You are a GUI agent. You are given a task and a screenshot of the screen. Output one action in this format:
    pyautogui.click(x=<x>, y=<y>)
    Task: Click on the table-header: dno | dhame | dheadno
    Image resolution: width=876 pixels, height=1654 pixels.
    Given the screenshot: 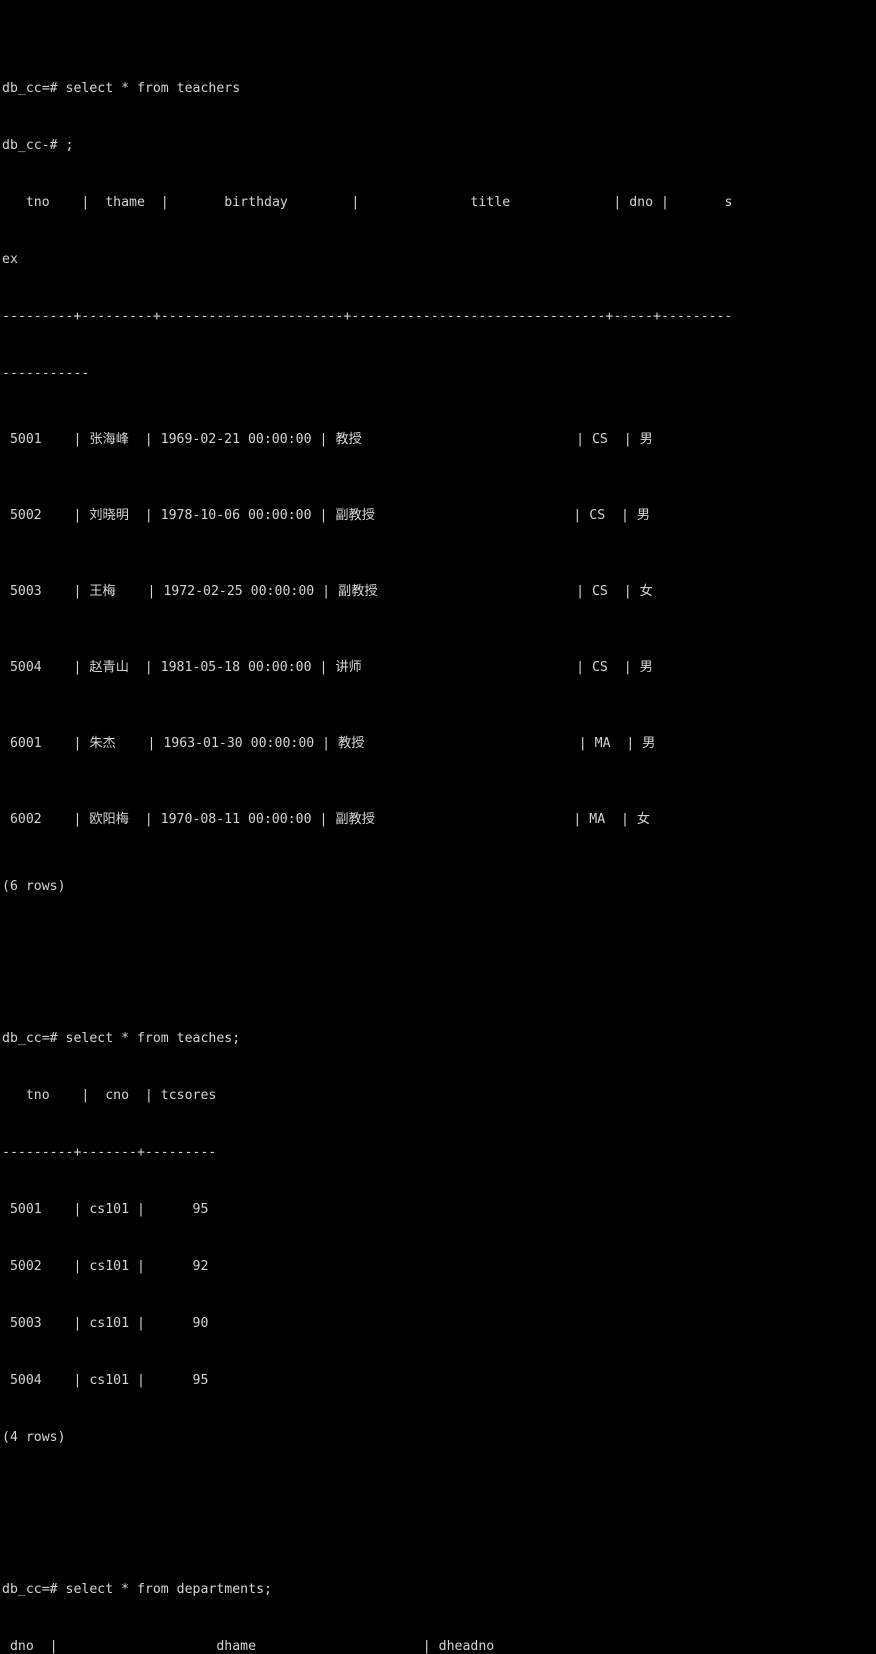 What is the action you would take?
    pyautogui.click(x=248, y=1646)
    